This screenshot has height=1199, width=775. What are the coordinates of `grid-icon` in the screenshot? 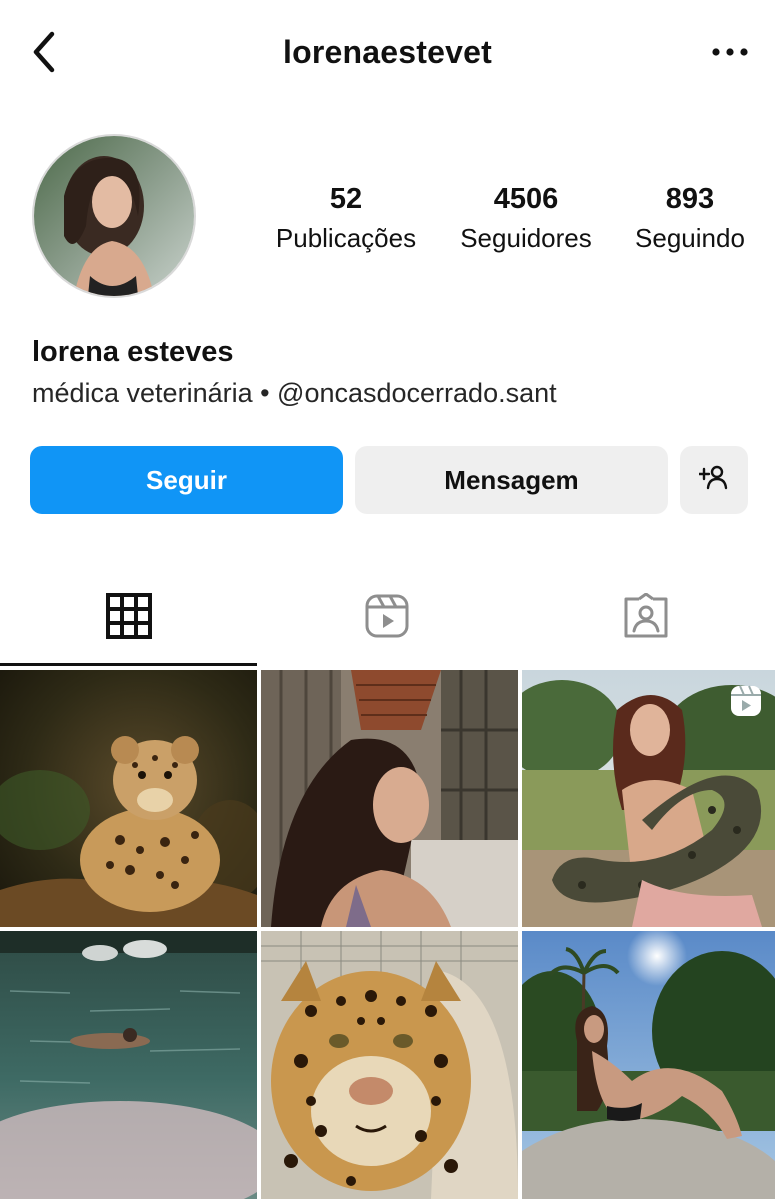 It's located at (129, 618).